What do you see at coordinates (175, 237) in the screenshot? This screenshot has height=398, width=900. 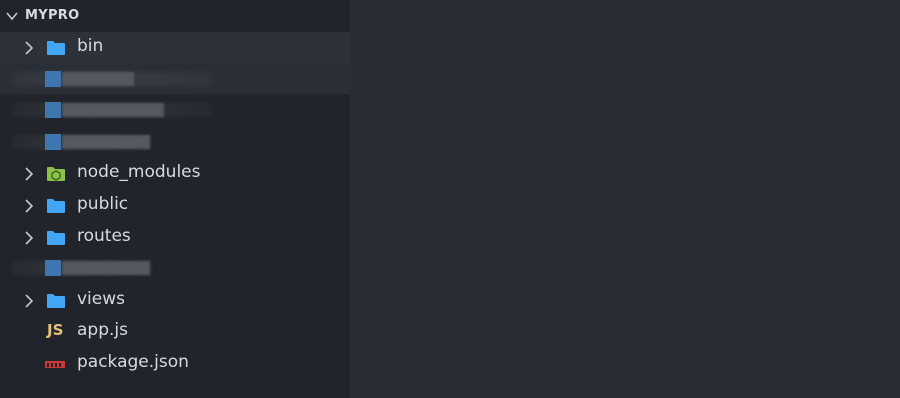 I see `tree-item-routes: routes` at bounding box center [175, 237].